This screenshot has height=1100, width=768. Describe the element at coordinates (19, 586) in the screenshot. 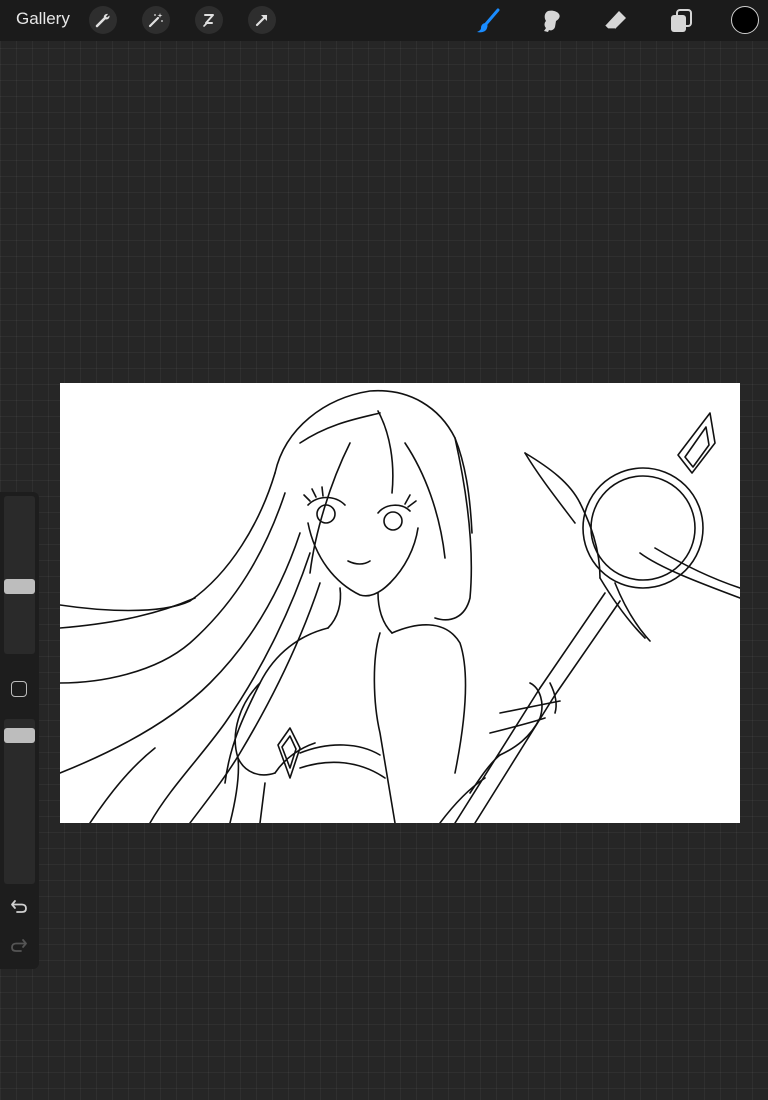

I see `brush-size-slider-thumb` at that location.